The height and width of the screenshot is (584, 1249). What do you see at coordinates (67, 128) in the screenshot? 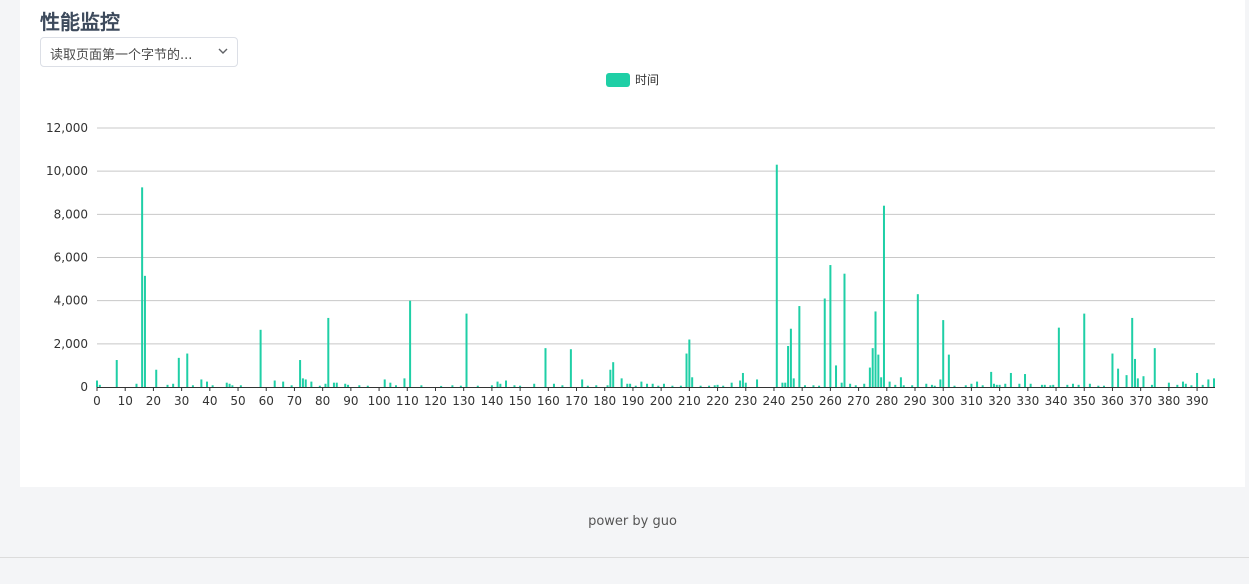
I see `y-tick-label: 12,000` at bounding box center [67, 128].